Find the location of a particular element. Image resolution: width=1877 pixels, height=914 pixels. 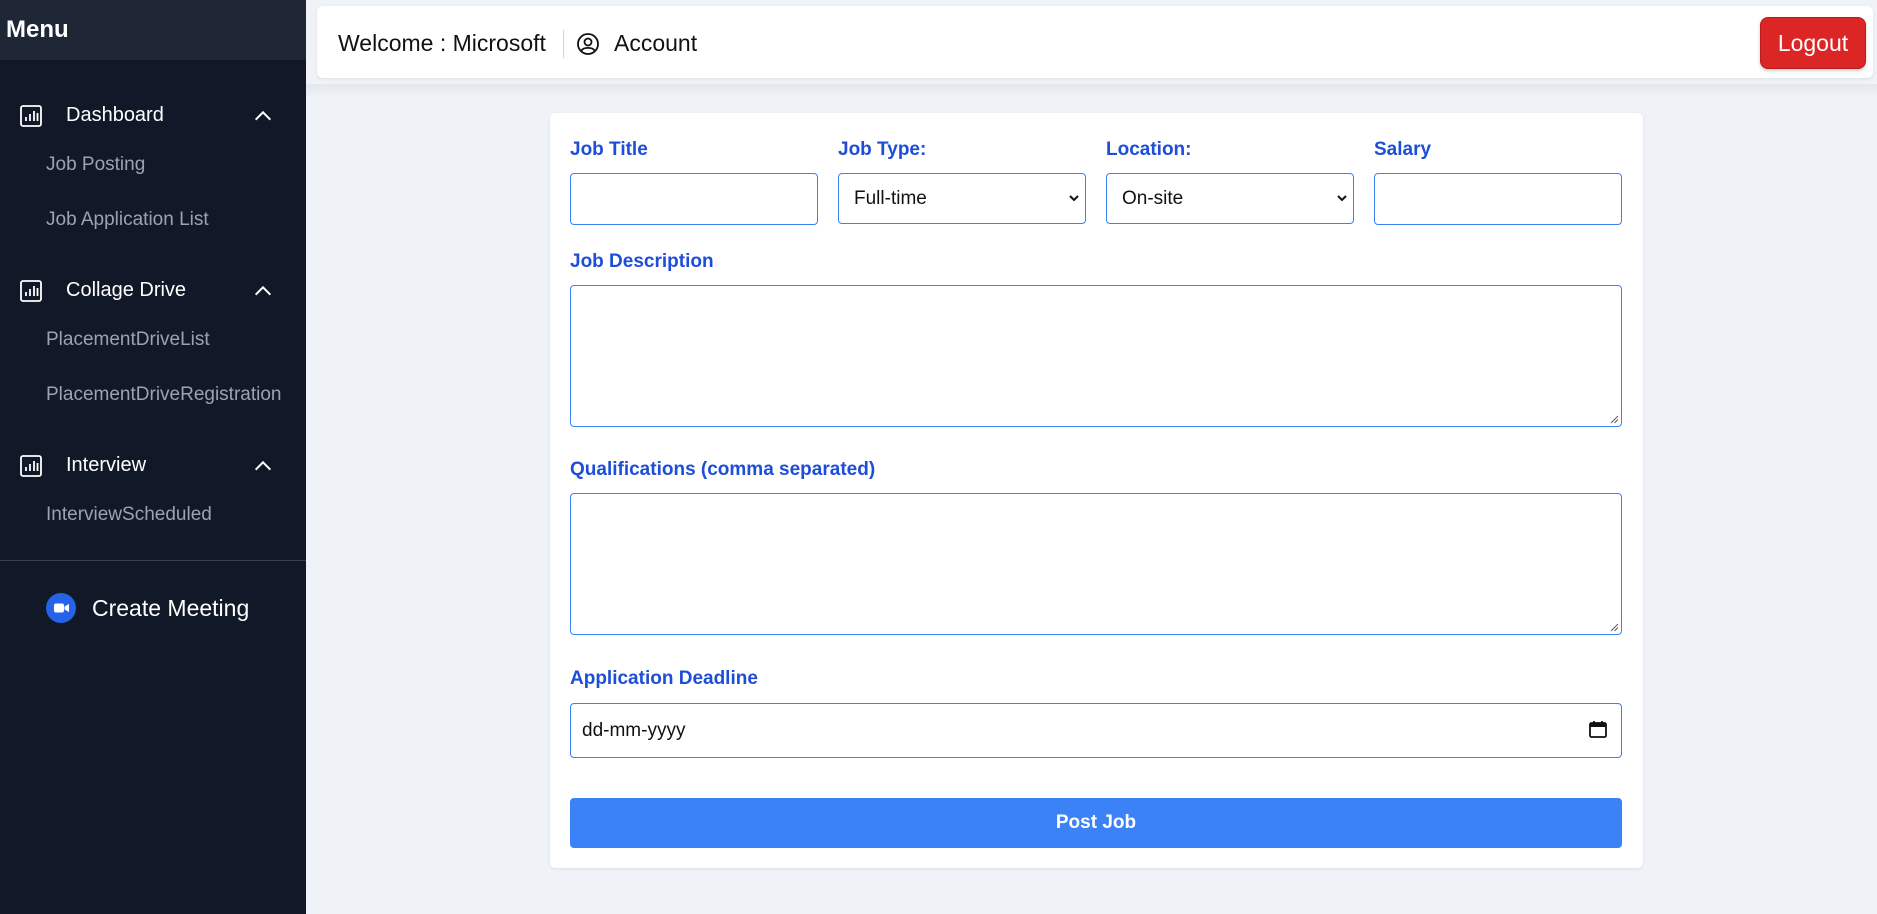

account-label: Account is located at coordinates (656, 43).